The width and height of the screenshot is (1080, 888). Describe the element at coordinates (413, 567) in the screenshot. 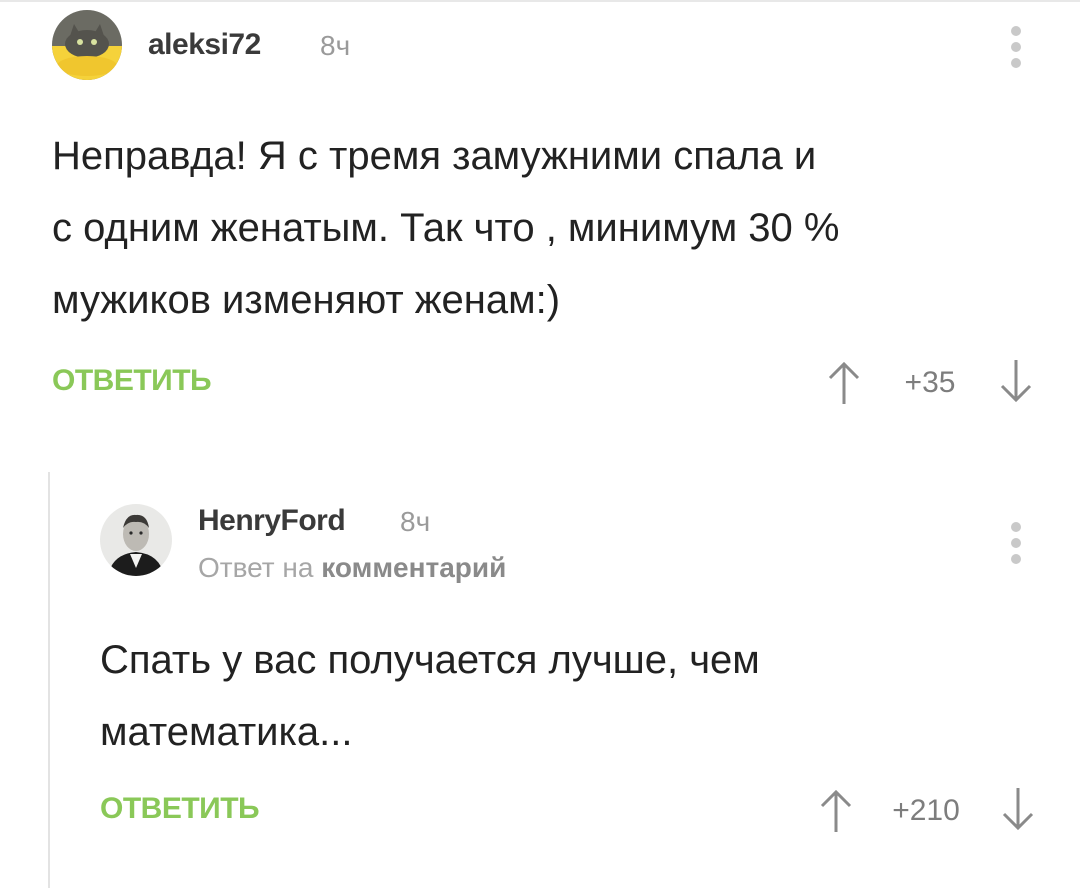

I see `reply-target-link: комментарий` at that location.